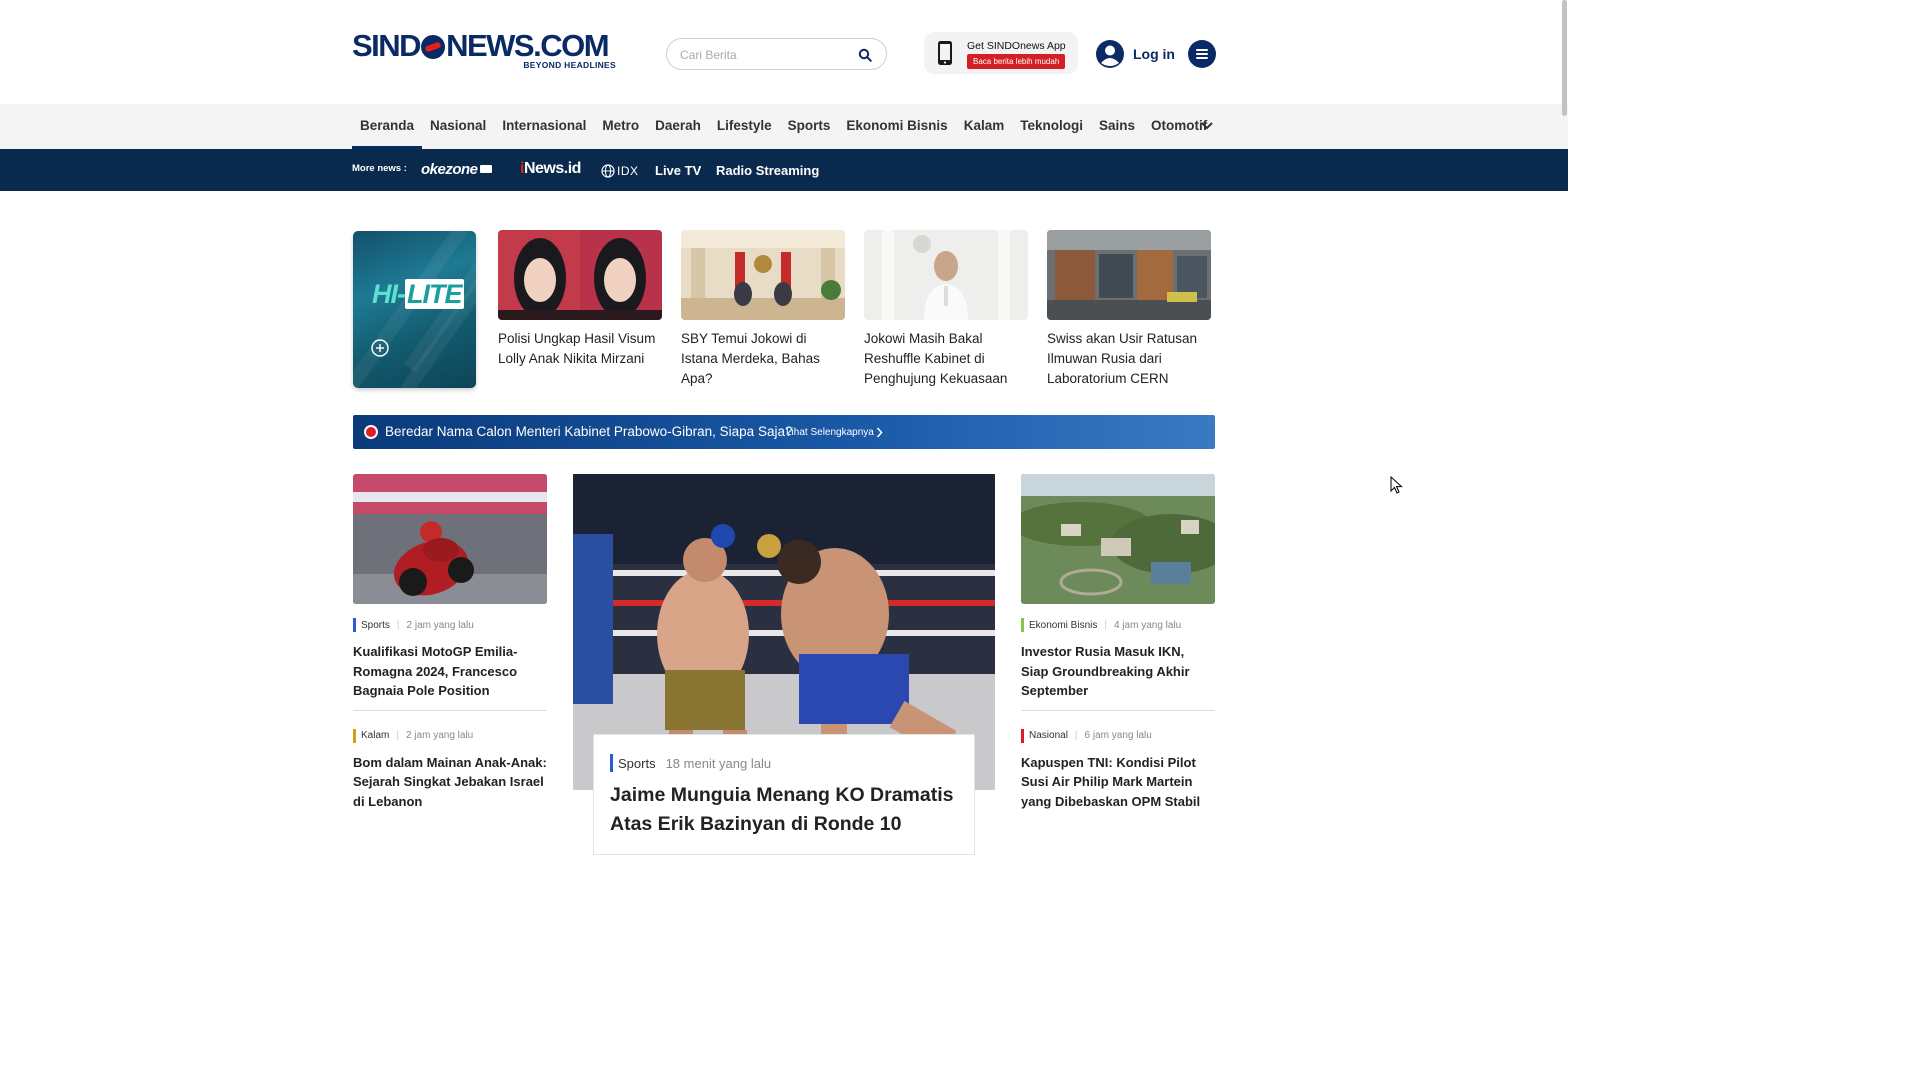 This screenshot has width=1920, height=1080. I want to click on nav-item-metro: Metro, so click(620, 126).